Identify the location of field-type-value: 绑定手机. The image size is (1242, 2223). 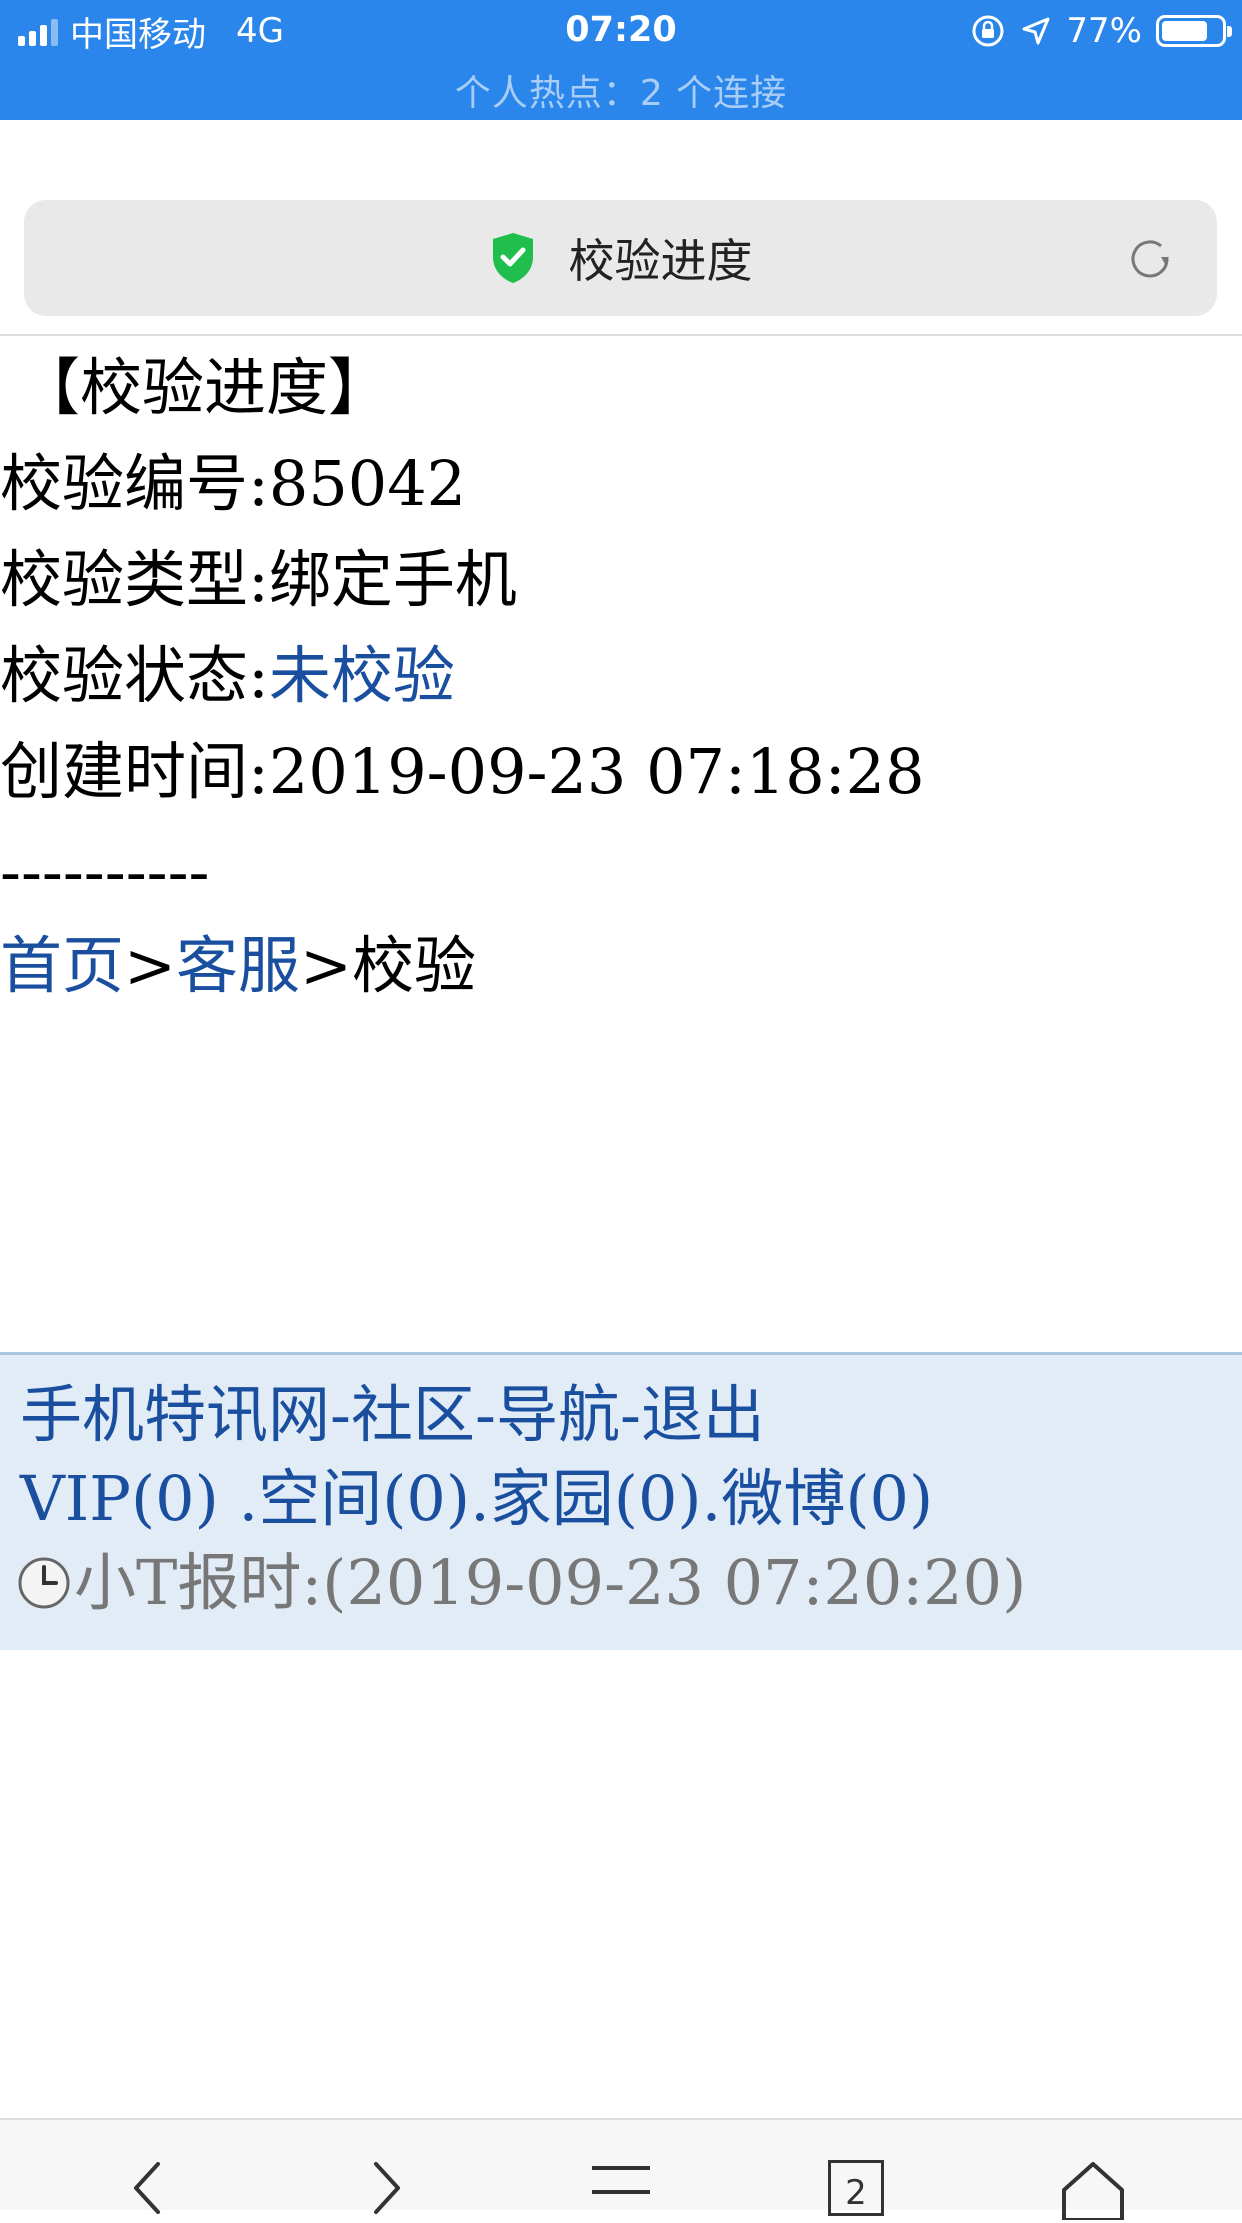
(392, 579).